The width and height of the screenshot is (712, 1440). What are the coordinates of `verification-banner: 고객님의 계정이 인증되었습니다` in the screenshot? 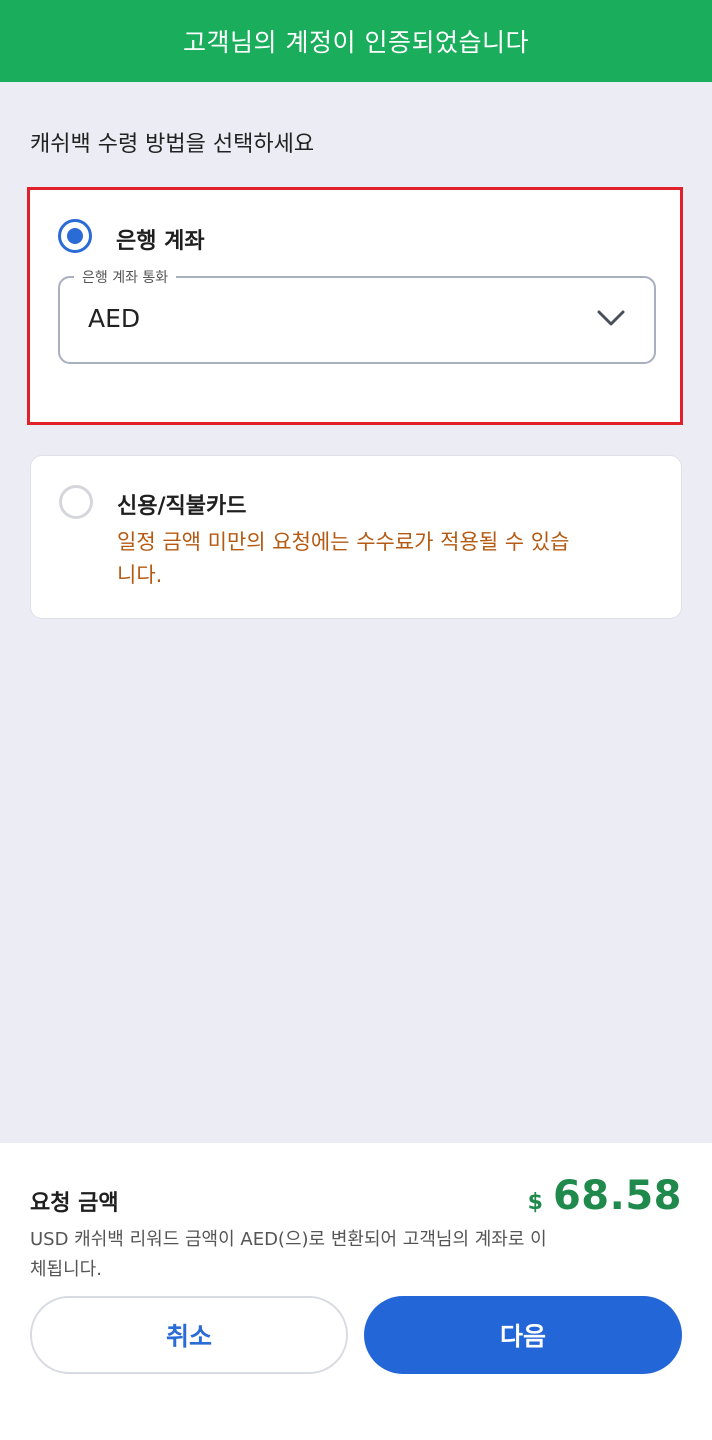 It's located at (356, 41).